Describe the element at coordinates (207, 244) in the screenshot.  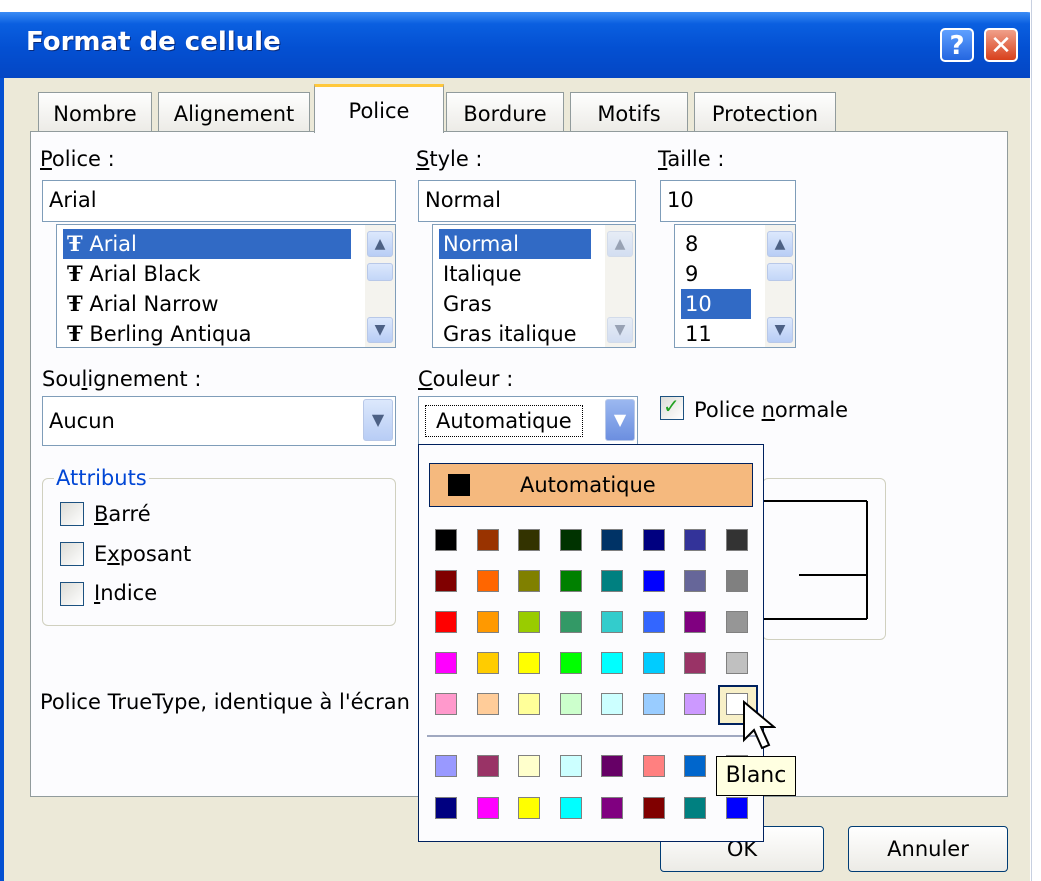
I see `font-list-item: Ŧ Arial` at that location.